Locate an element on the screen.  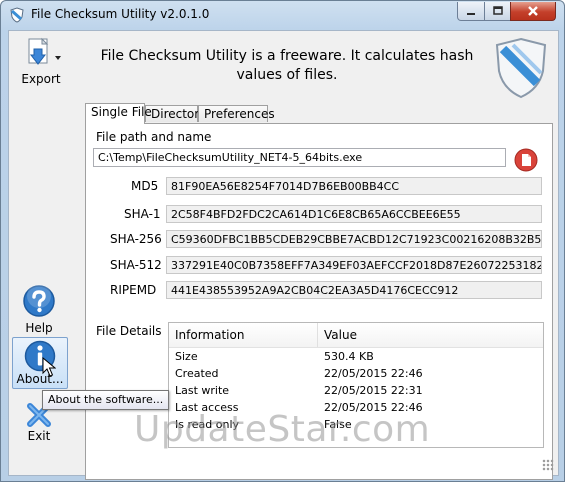
minimize-icon is located at coordinates (471, 14).